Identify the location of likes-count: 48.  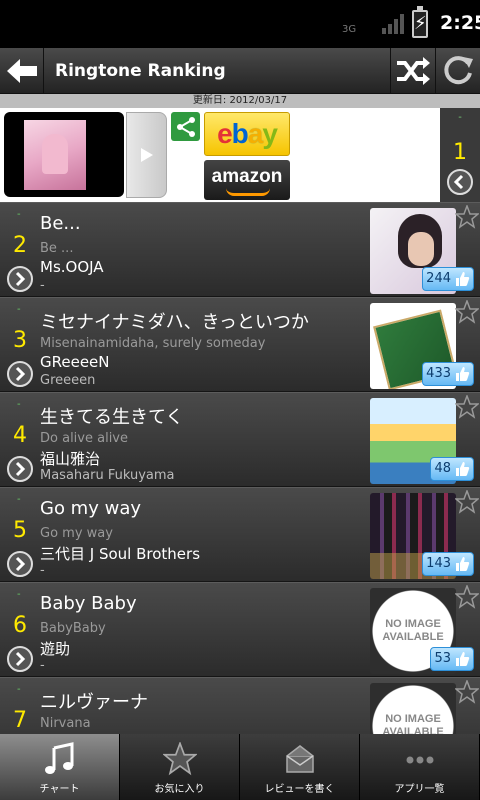
(442, 468).